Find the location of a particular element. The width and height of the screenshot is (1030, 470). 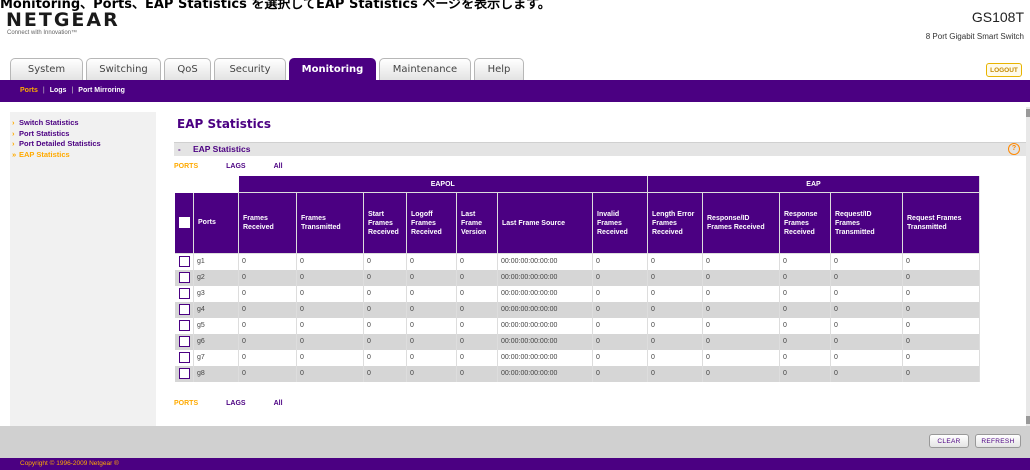

page-title: EAP Statistics is located at coordinates (224, 124).